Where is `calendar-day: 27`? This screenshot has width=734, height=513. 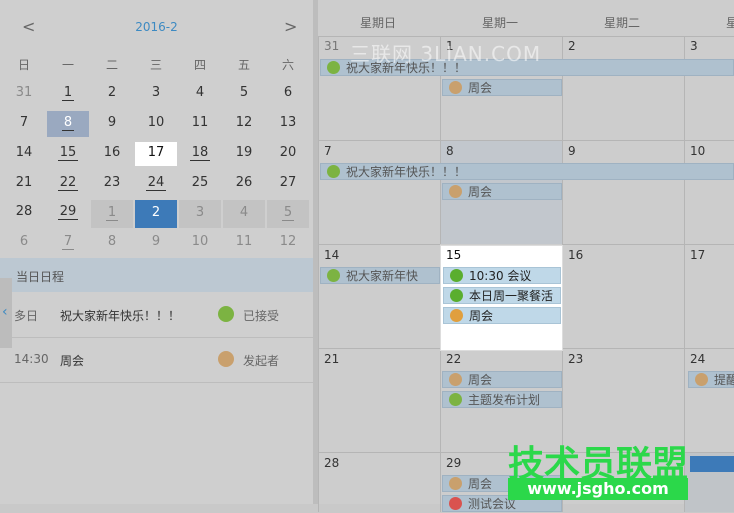
calendar-day: 27 is located at coordinates (288, 184).